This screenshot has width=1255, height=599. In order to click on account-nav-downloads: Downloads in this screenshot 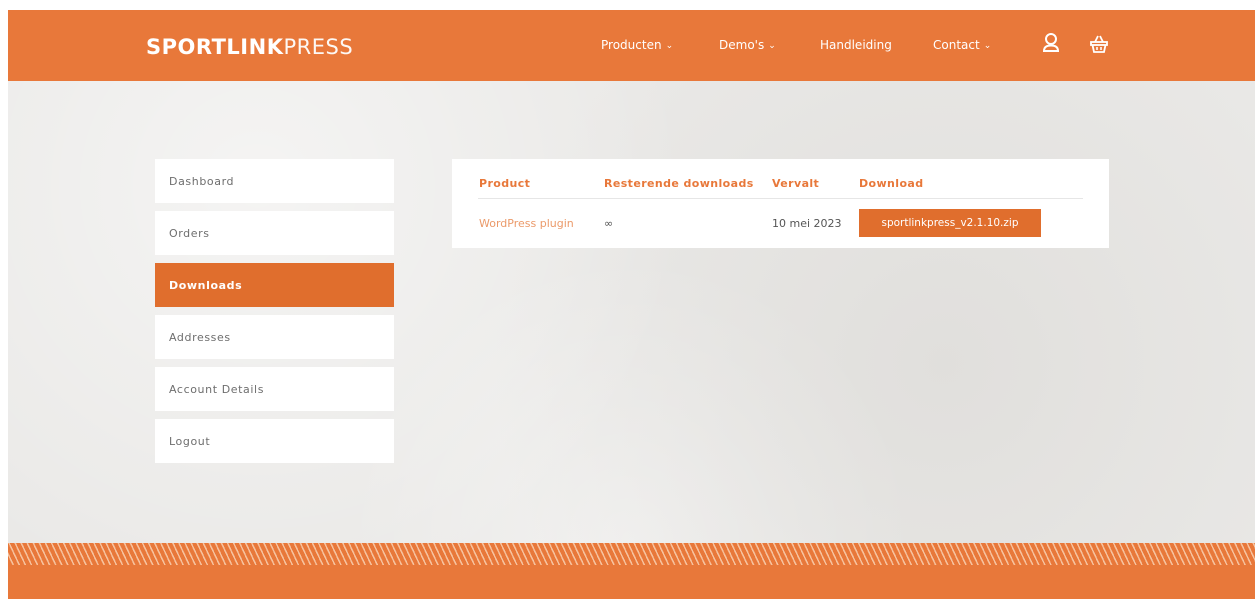, I will do `click(274, 285)`.